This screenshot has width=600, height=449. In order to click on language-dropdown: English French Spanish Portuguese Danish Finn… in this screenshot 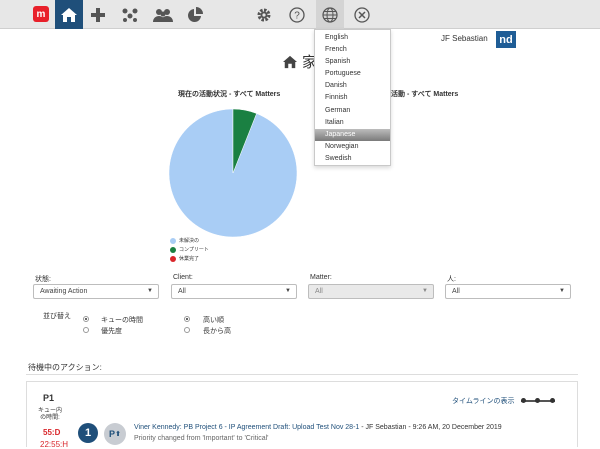, I will do `click(352, 97)`.